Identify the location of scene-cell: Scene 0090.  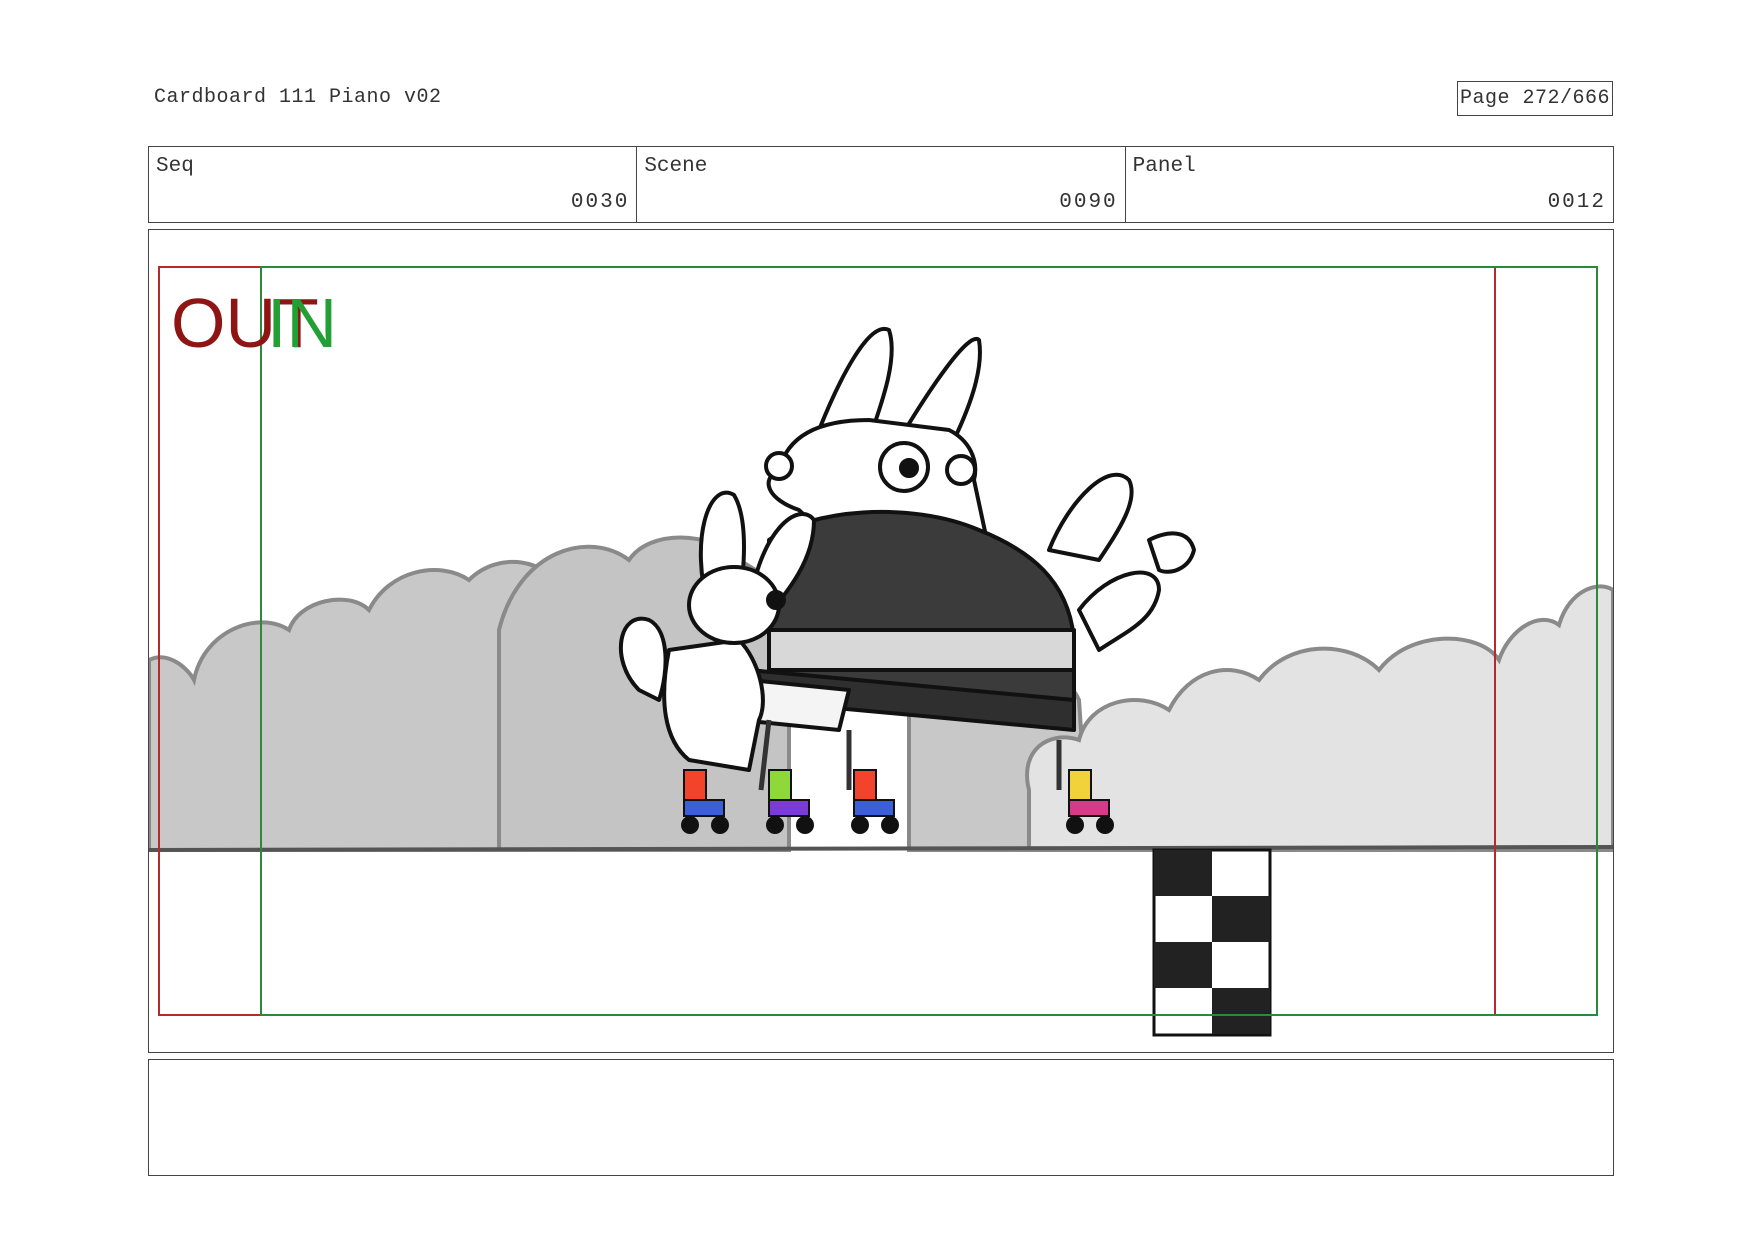
(881, 184).